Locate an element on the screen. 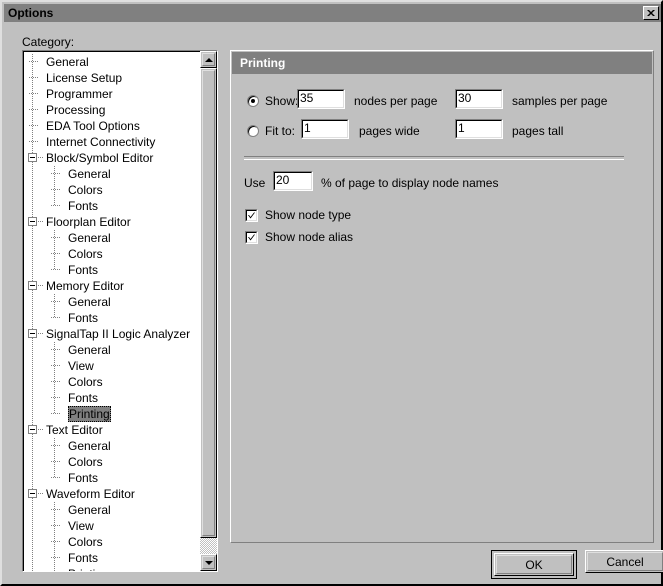  title-bar: Options is located at coordinates (332, 13).